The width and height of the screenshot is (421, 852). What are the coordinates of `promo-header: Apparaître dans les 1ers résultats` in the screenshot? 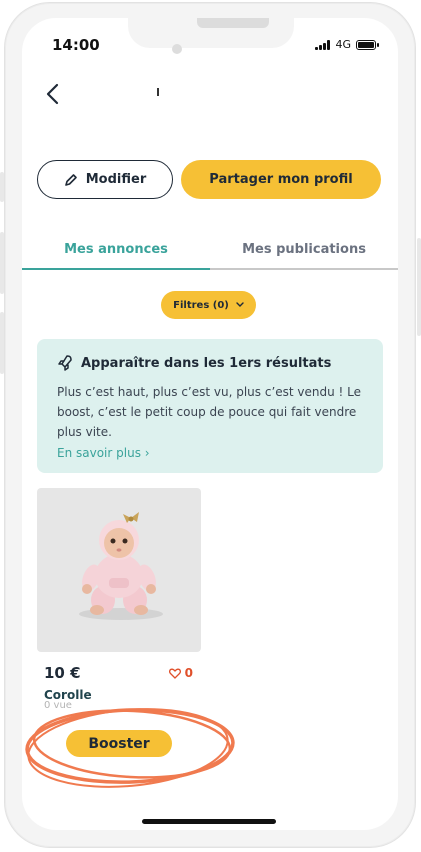 It's located at (211, 363).